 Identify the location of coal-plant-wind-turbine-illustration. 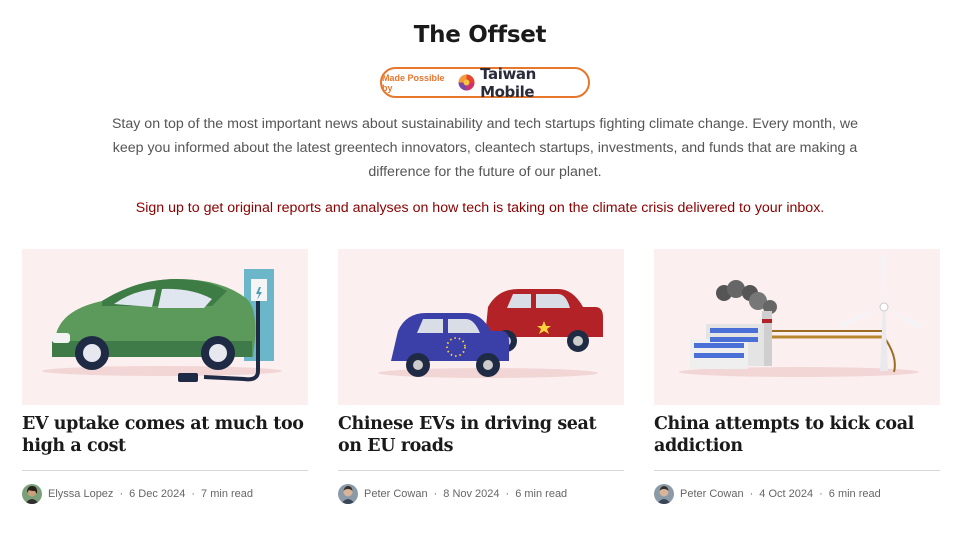
(800, 316).